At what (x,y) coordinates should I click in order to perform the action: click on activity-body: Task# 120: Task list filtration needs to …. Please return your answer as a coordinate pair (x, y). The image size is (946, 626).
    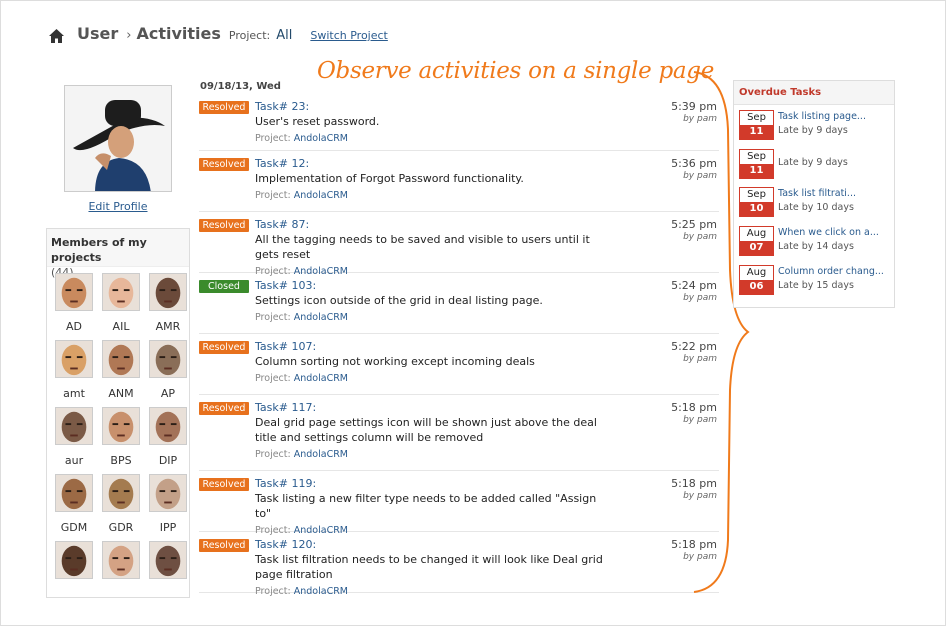
    Looking at the image, I should click on (435, 565).